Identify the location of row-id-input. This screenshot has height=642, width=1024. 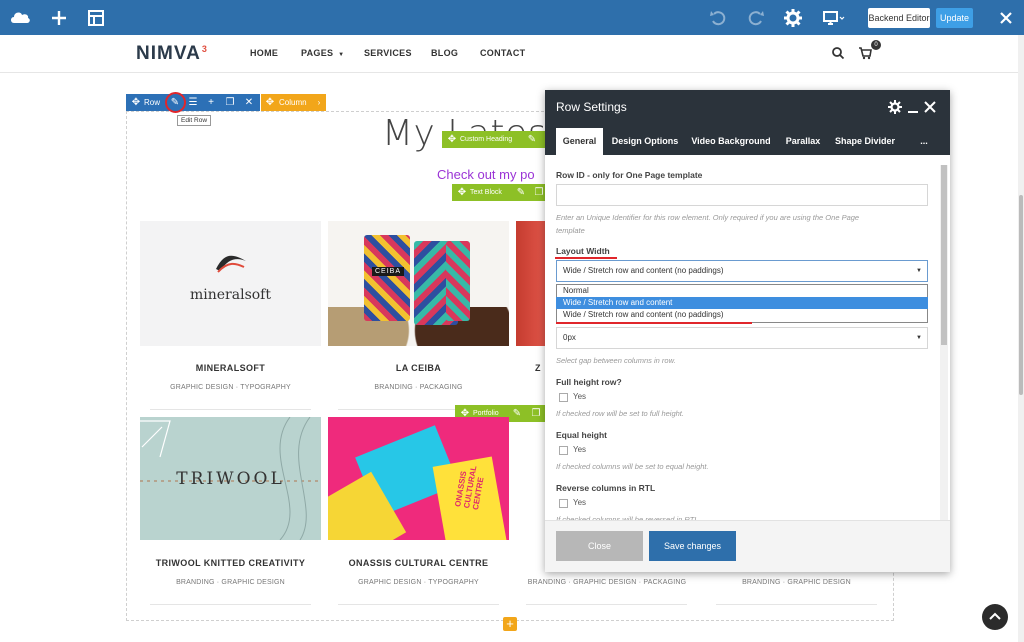
(742, 195).